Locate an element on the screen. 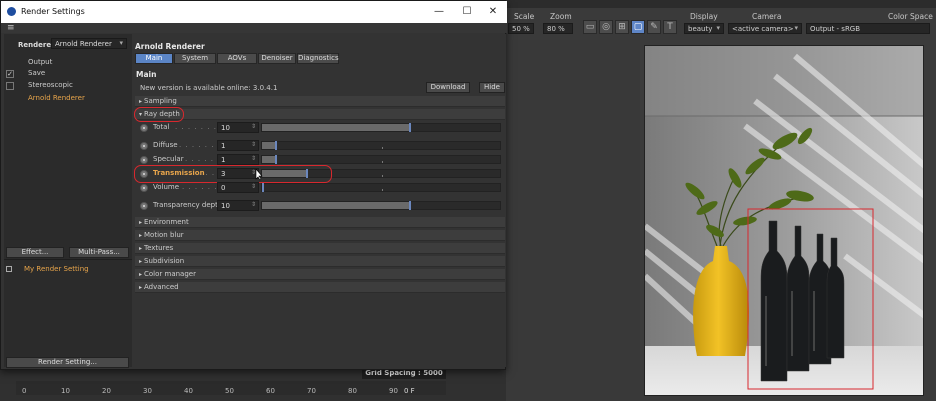 This screenshot has height=401, width=936. section-label: Sampling is located at coordinates (160, 101).